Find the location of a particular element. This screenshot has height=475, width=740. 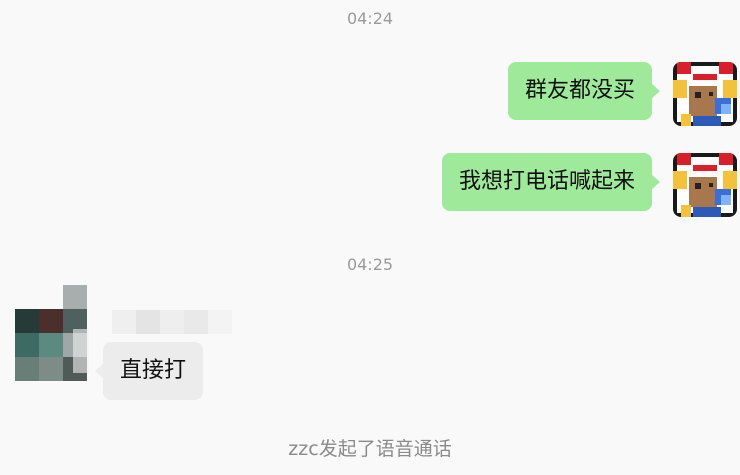

message-bubble-outgoing: 我想打电话喊起来 is located at coordinates (551, 182).